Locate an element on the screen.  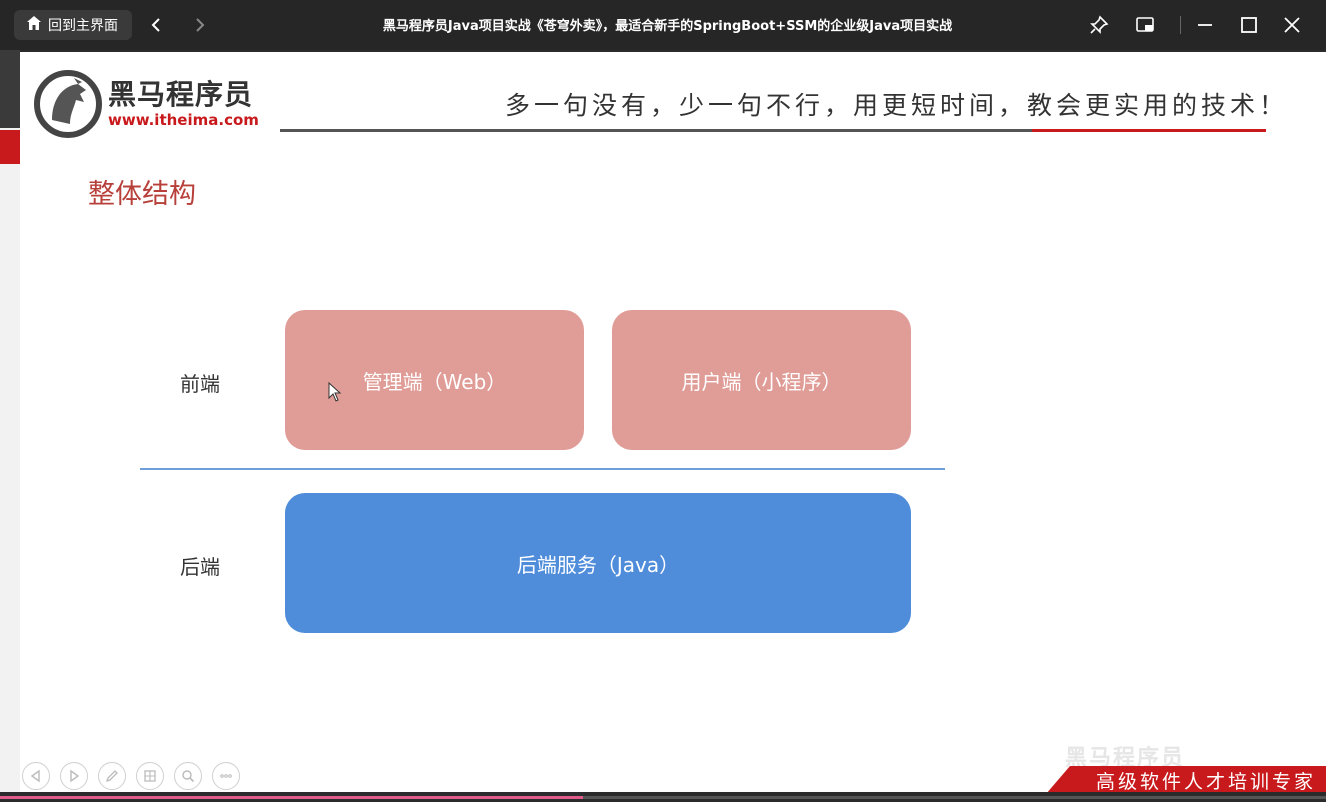
header-rule is located at coordinates (656, 130).